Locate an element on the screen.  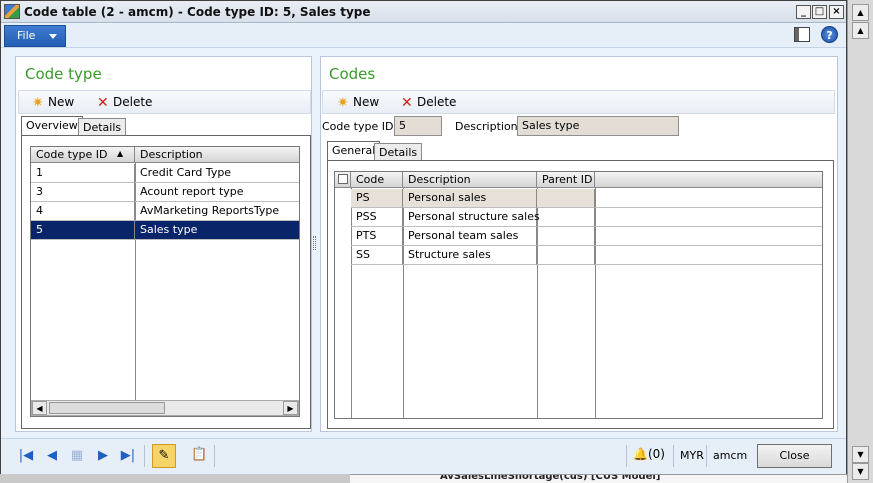
column-header-code-type-id: Code type ID ▲ is located at coordinates (83, 155).